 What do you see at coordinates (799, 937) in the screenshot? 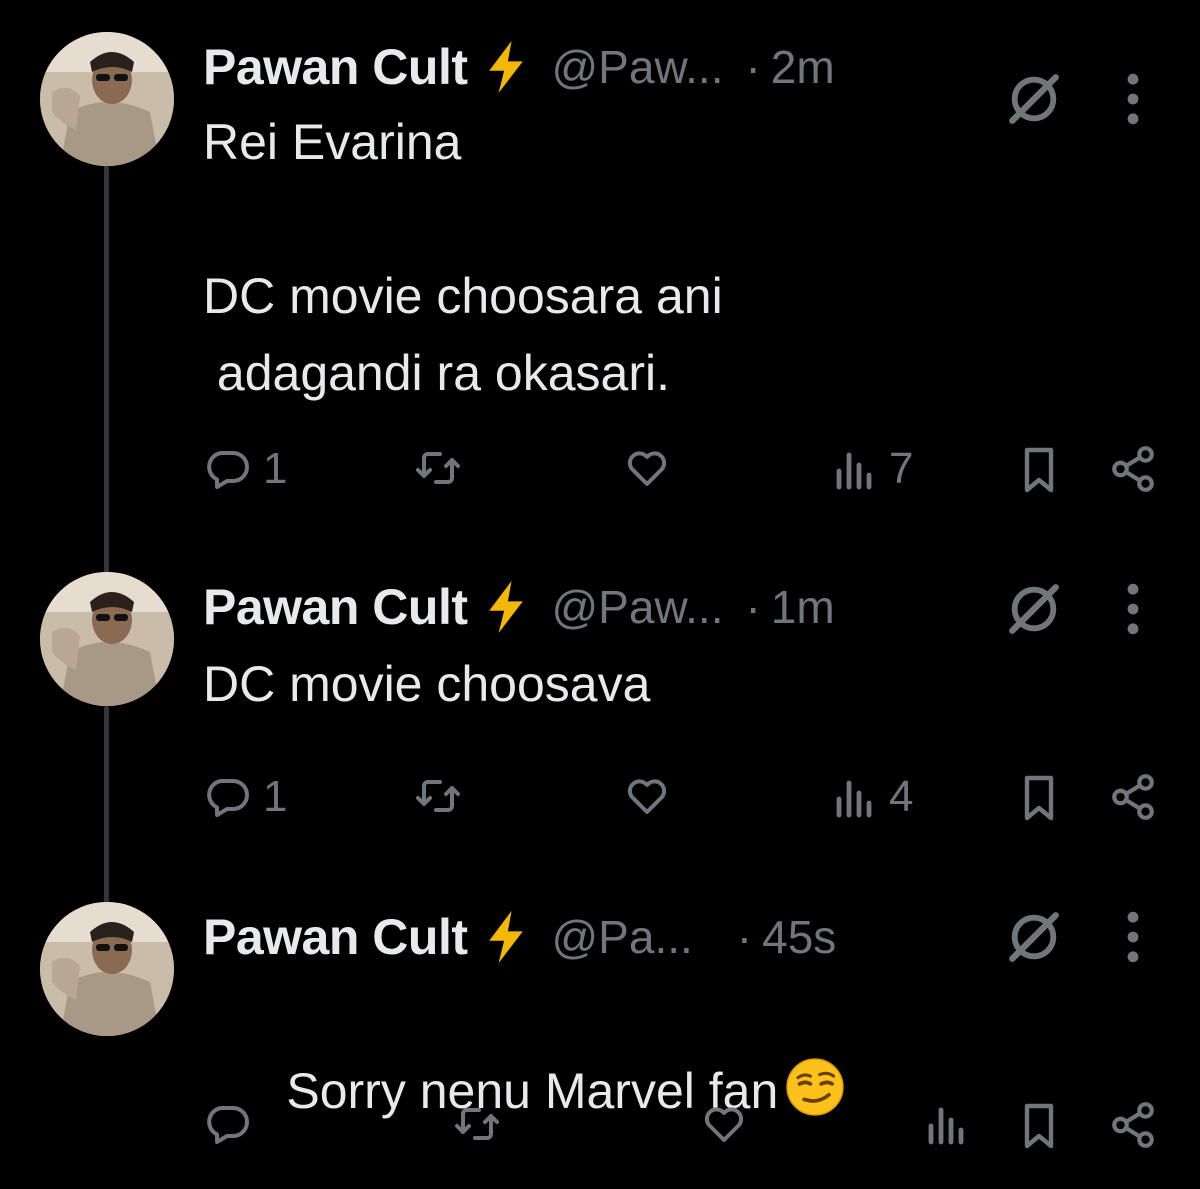
I see `timestamp: 45s` at bounding box center [799, 937].